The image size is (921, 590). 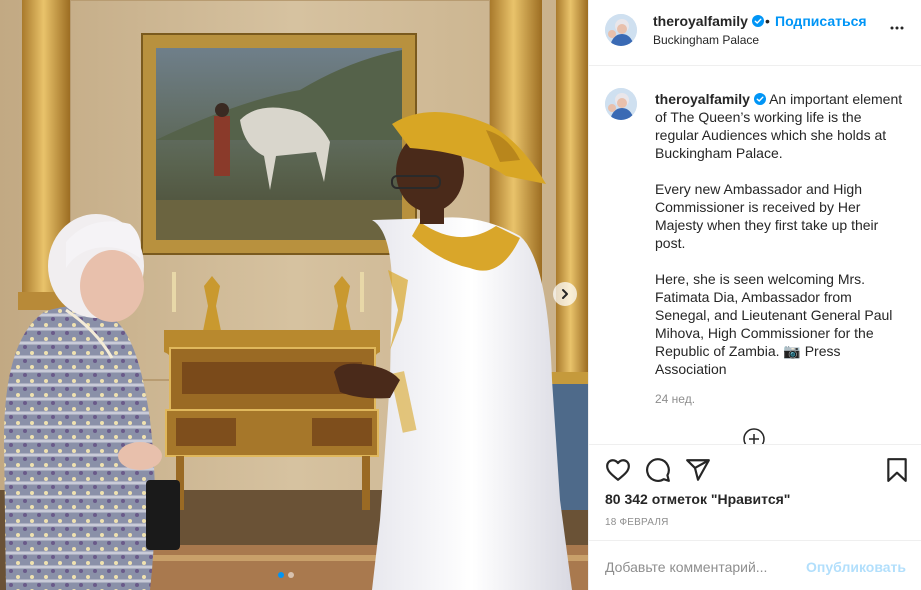 I want to click on likes-count: 80 342 отметок "Нравится", so click(x=697, y=499).